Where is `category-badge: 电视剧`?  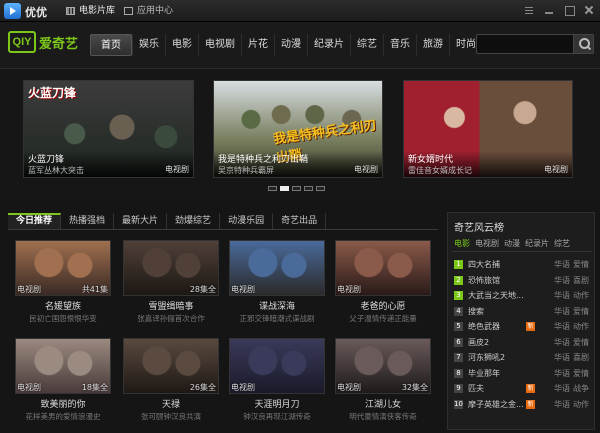
category-badge: 电视剧 is located at coordinates (349, 387).